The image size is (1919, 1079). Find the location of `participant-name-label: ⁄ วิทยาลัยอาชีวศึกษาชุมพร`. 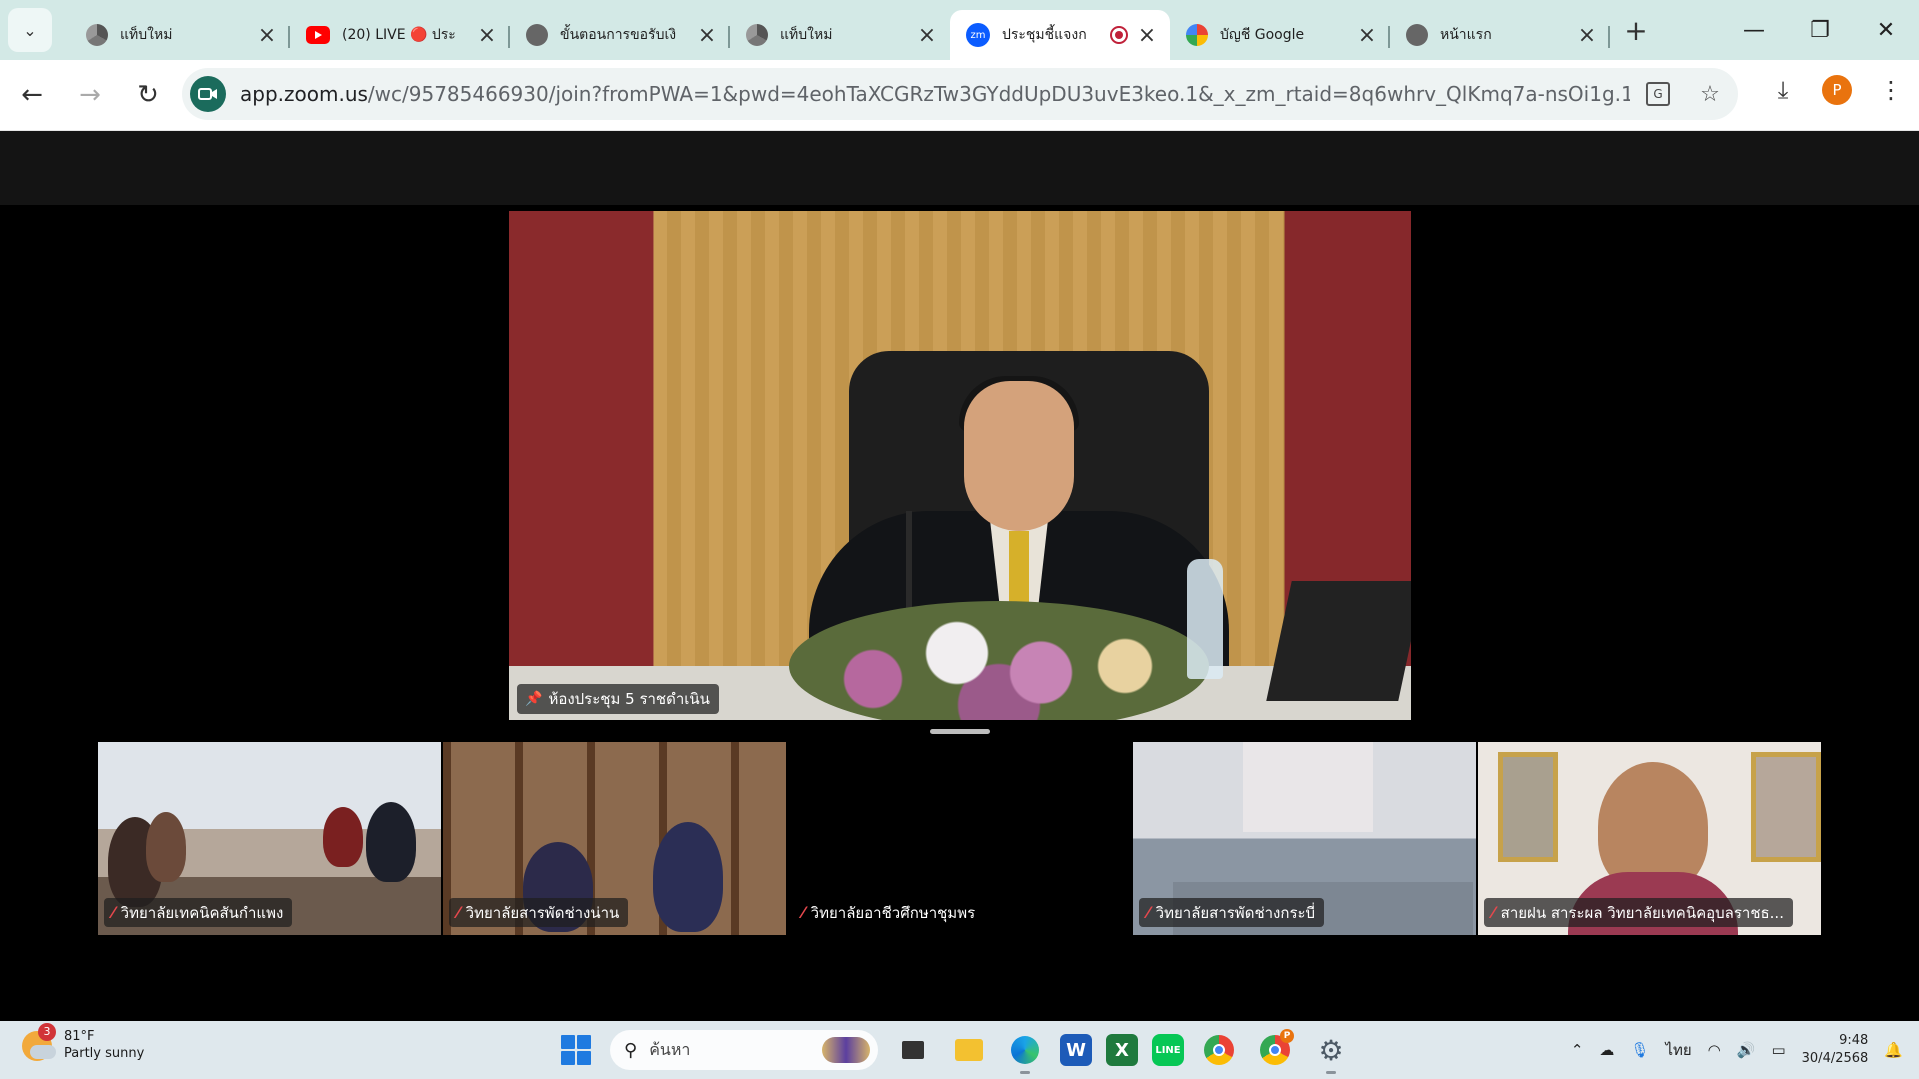

participant-name-label: ⁄ วิทยาลัยอาชีวศึกษาชุมพร is located at coordinates (889, 912).